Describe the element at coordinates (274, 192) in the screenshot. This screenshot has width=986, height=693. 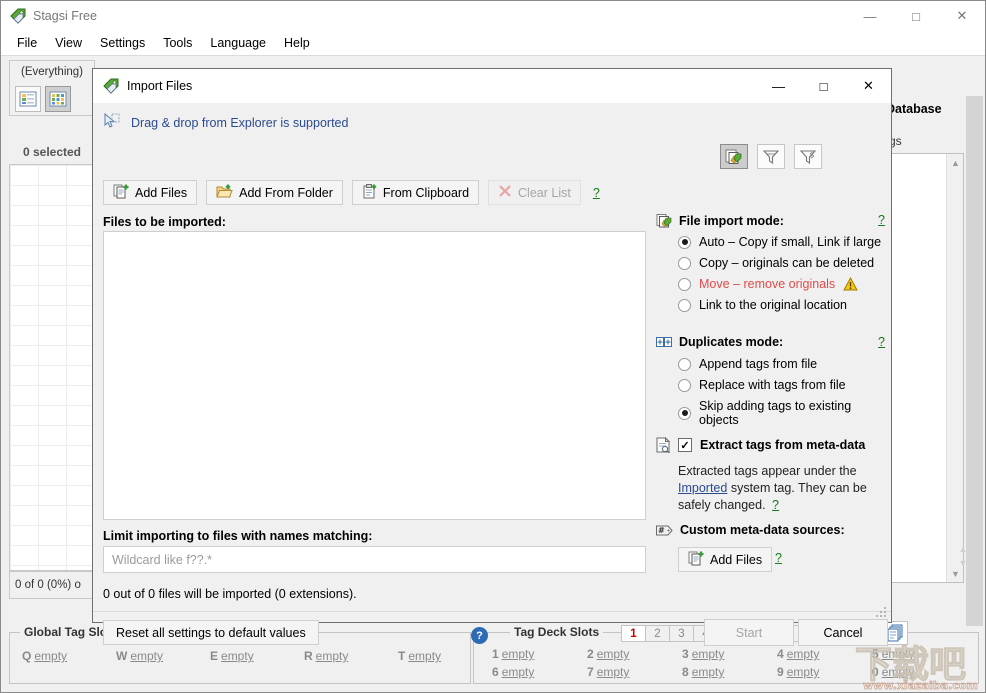
I see `add-from-folder-button: Add From Folder` at that location.